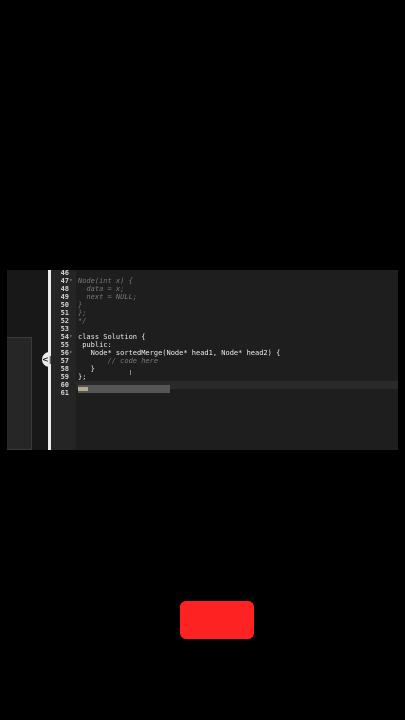 Image resolution: width=405 pixels, height=720 pixels. I want to click on code-line: 53, so click(229, 329).